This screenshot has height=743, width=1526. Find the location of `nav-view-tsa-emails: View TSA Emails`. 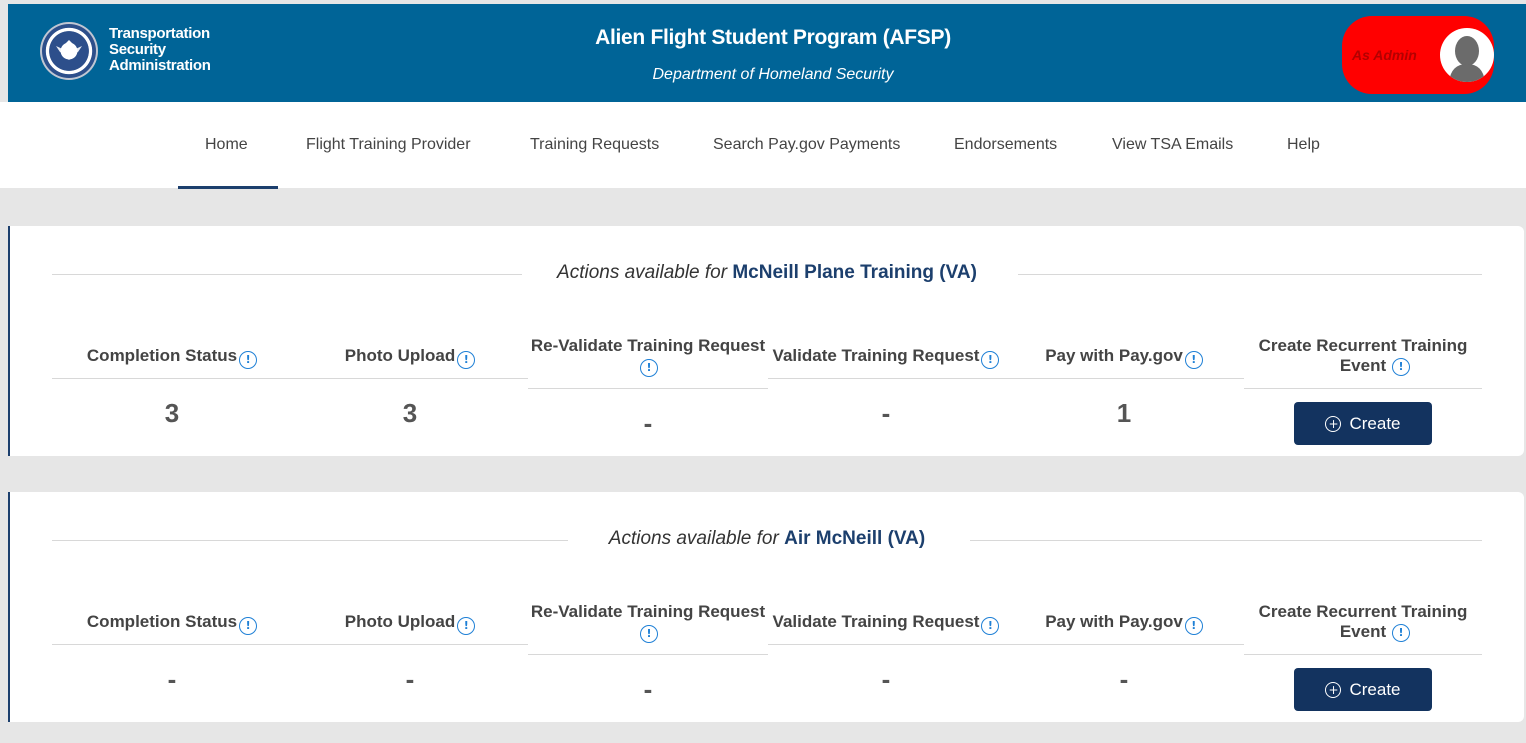

nav-view-tsa-emails: View TSA Emails is located at coordinates (1172, 145).